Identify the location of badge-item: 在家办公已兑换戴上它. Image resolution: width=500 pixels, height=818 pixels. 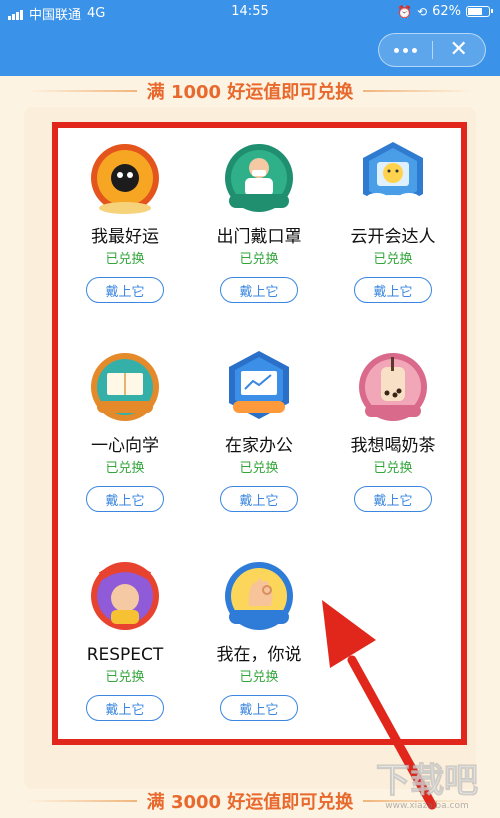
(259, 445).